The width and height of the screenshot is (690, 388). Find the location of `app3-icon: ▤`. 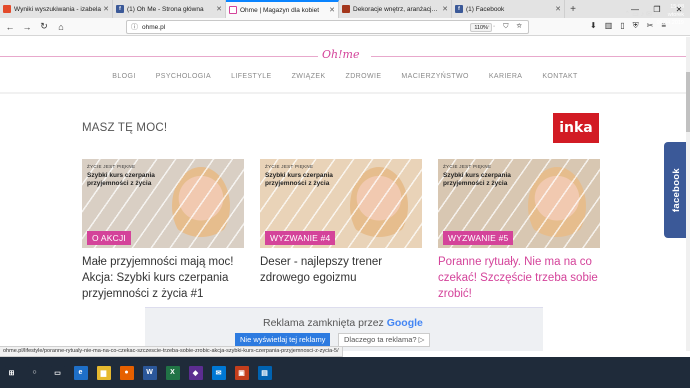

app3-icon: ▤ is located at coordinates (264, 372).